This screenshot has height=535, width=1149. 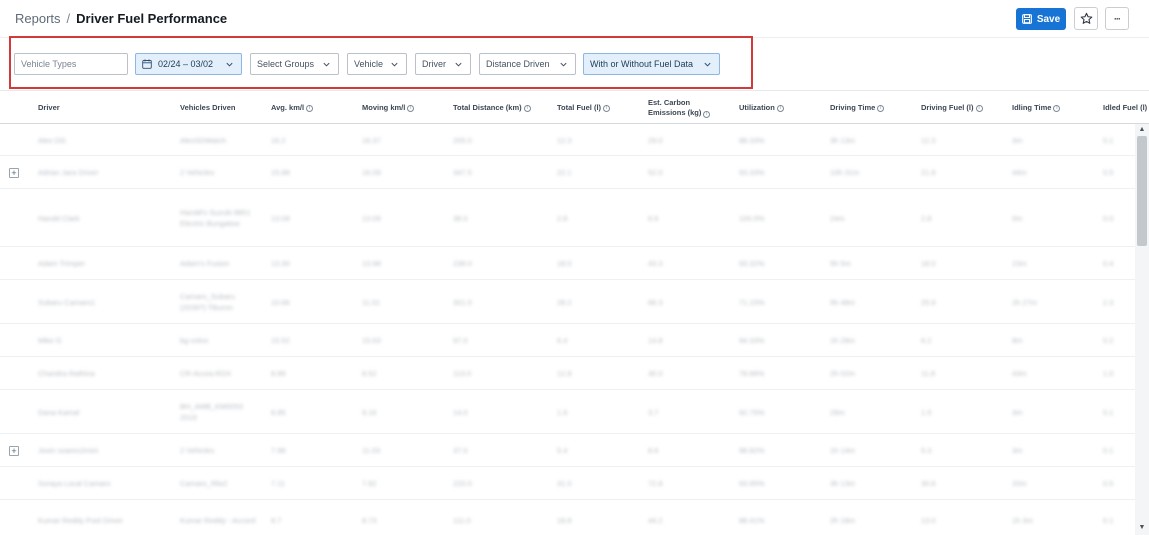 I want to click on table-cell-util: 100.0%, so click(x=752, y=218).